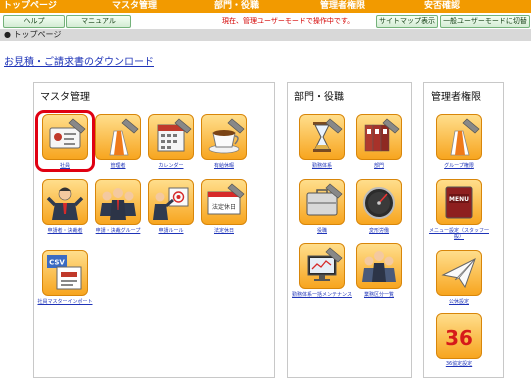  What do you see at coordinates (98, 21) in the screenshot?
I see `manual-button: マニュアル` at bounding box center [98, 21].